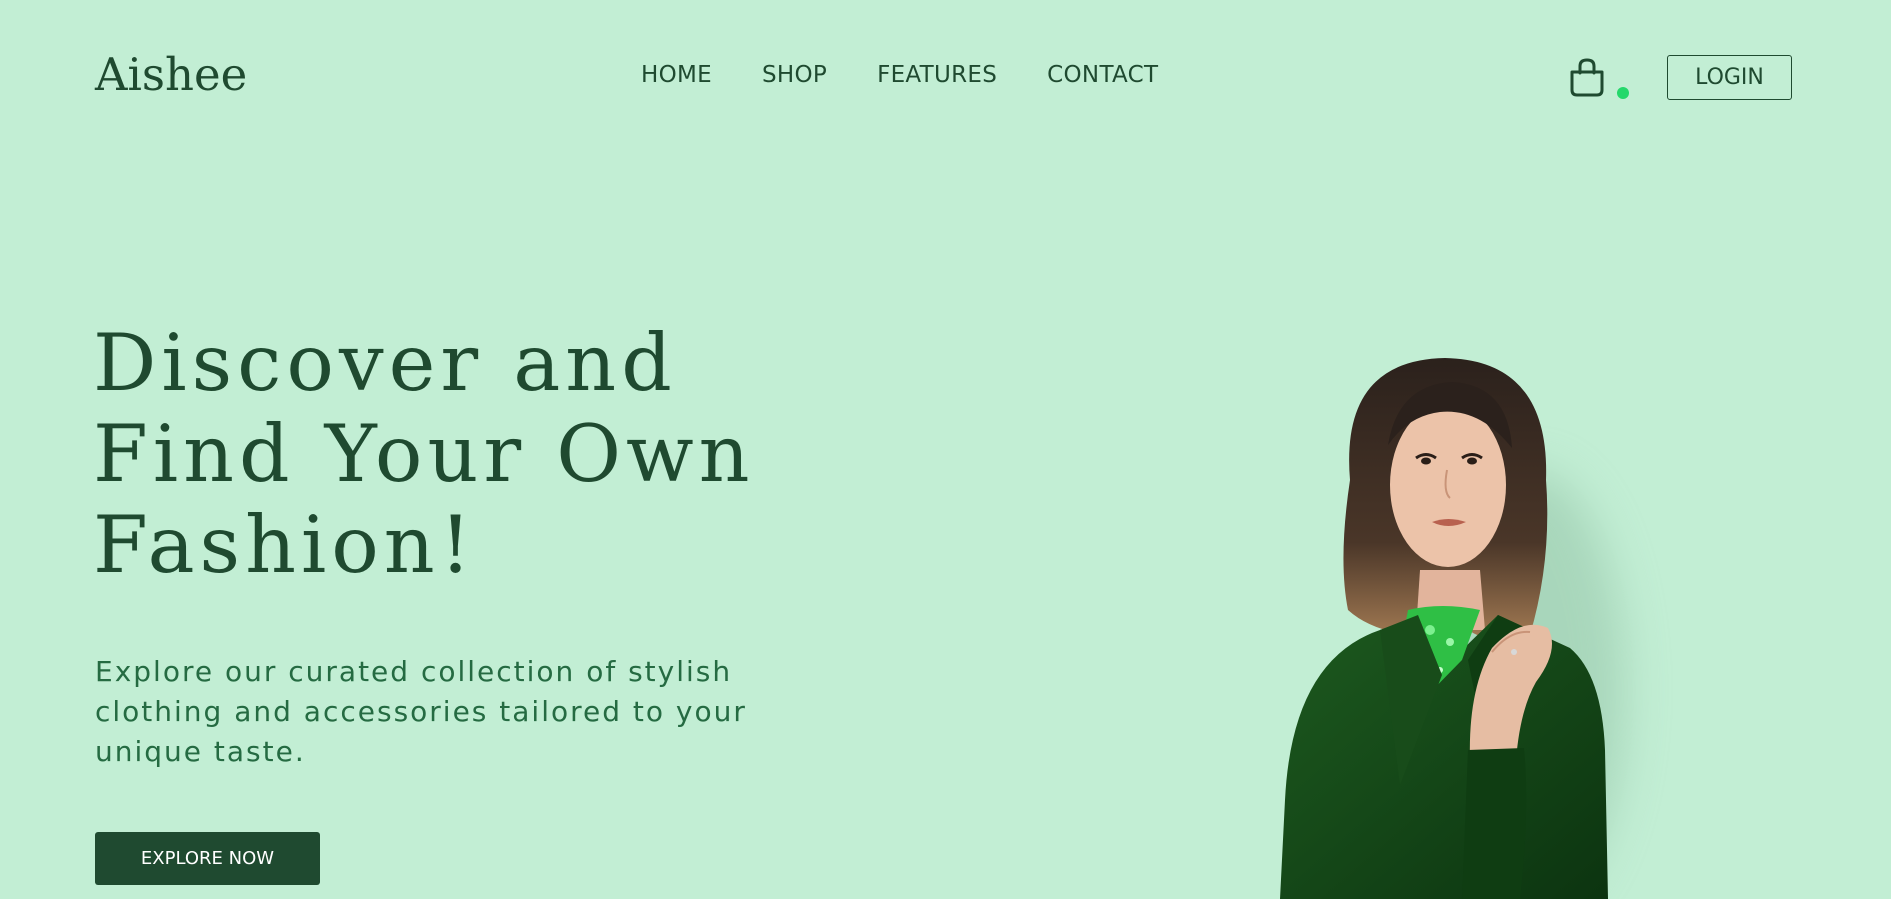 This screenshot has height=899, width=1891. I want to click on nav-contact: CONTACT, so click(1102, 75).